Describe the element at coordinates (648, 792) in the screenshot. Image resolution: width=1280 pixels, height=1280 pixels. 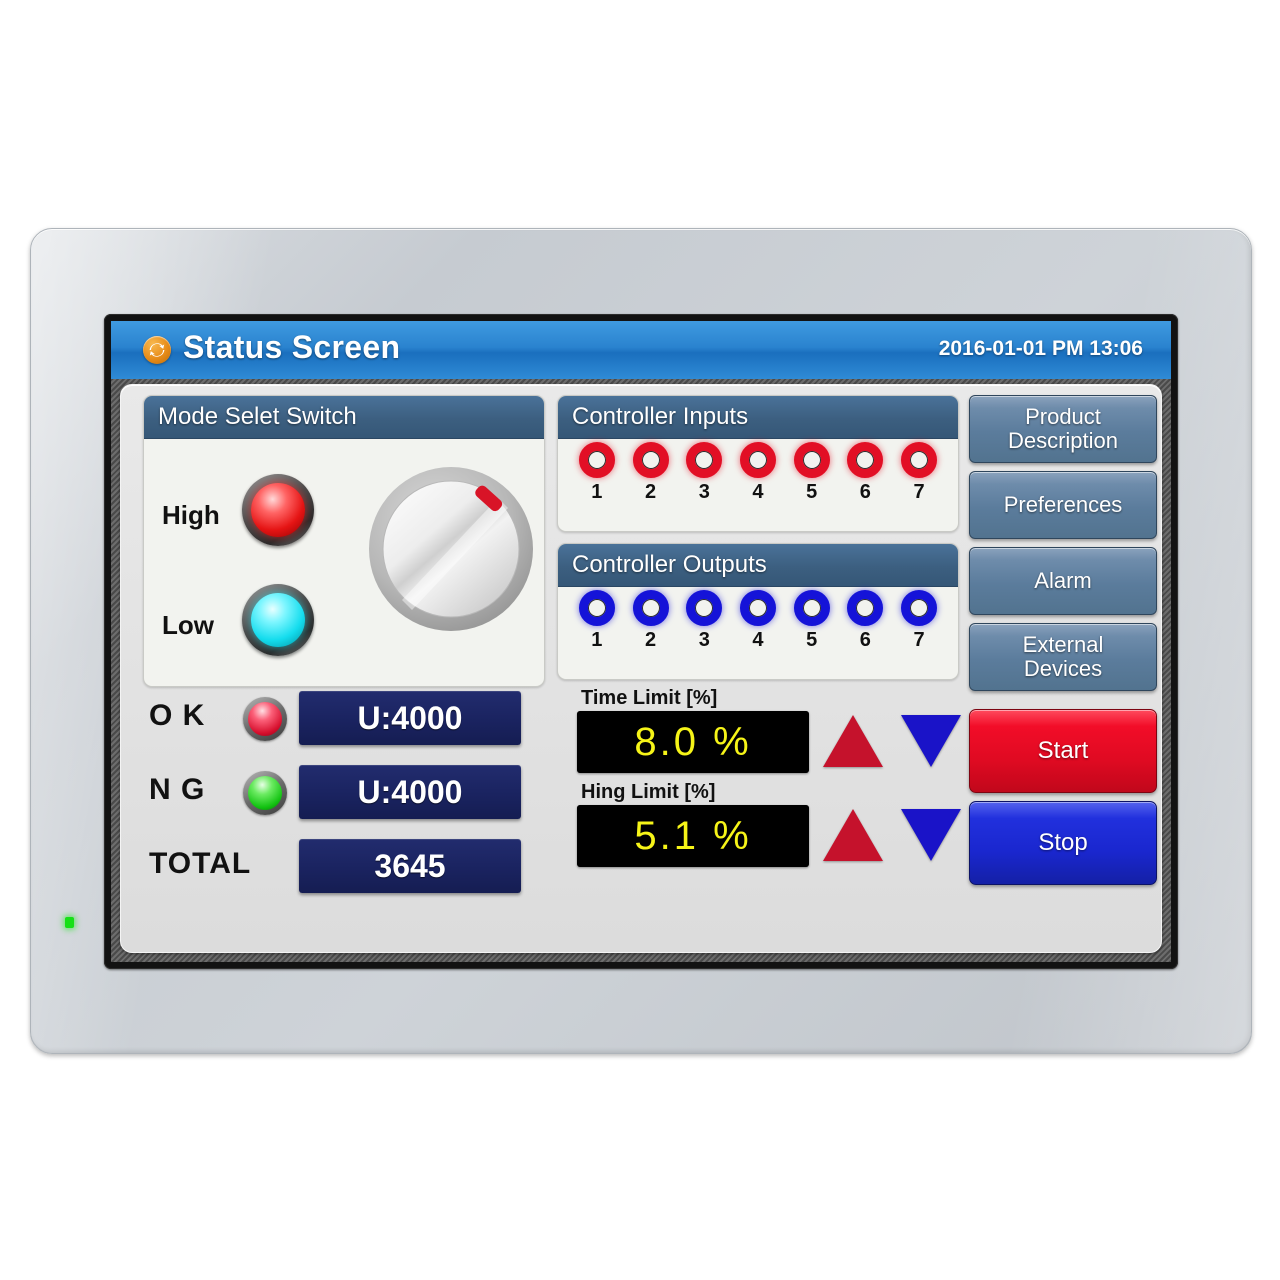
I see `hing-limit-label: Hing Limit [%]` at that location.